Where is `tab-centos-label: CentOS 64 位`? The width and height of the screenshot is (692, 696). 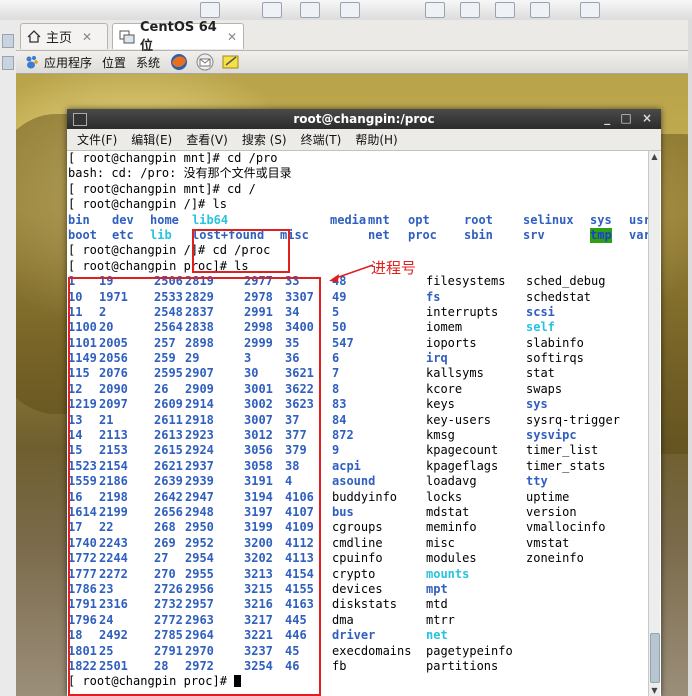 tab-centos-label: CentOS 64 位 is located at coordinates (178, 36).